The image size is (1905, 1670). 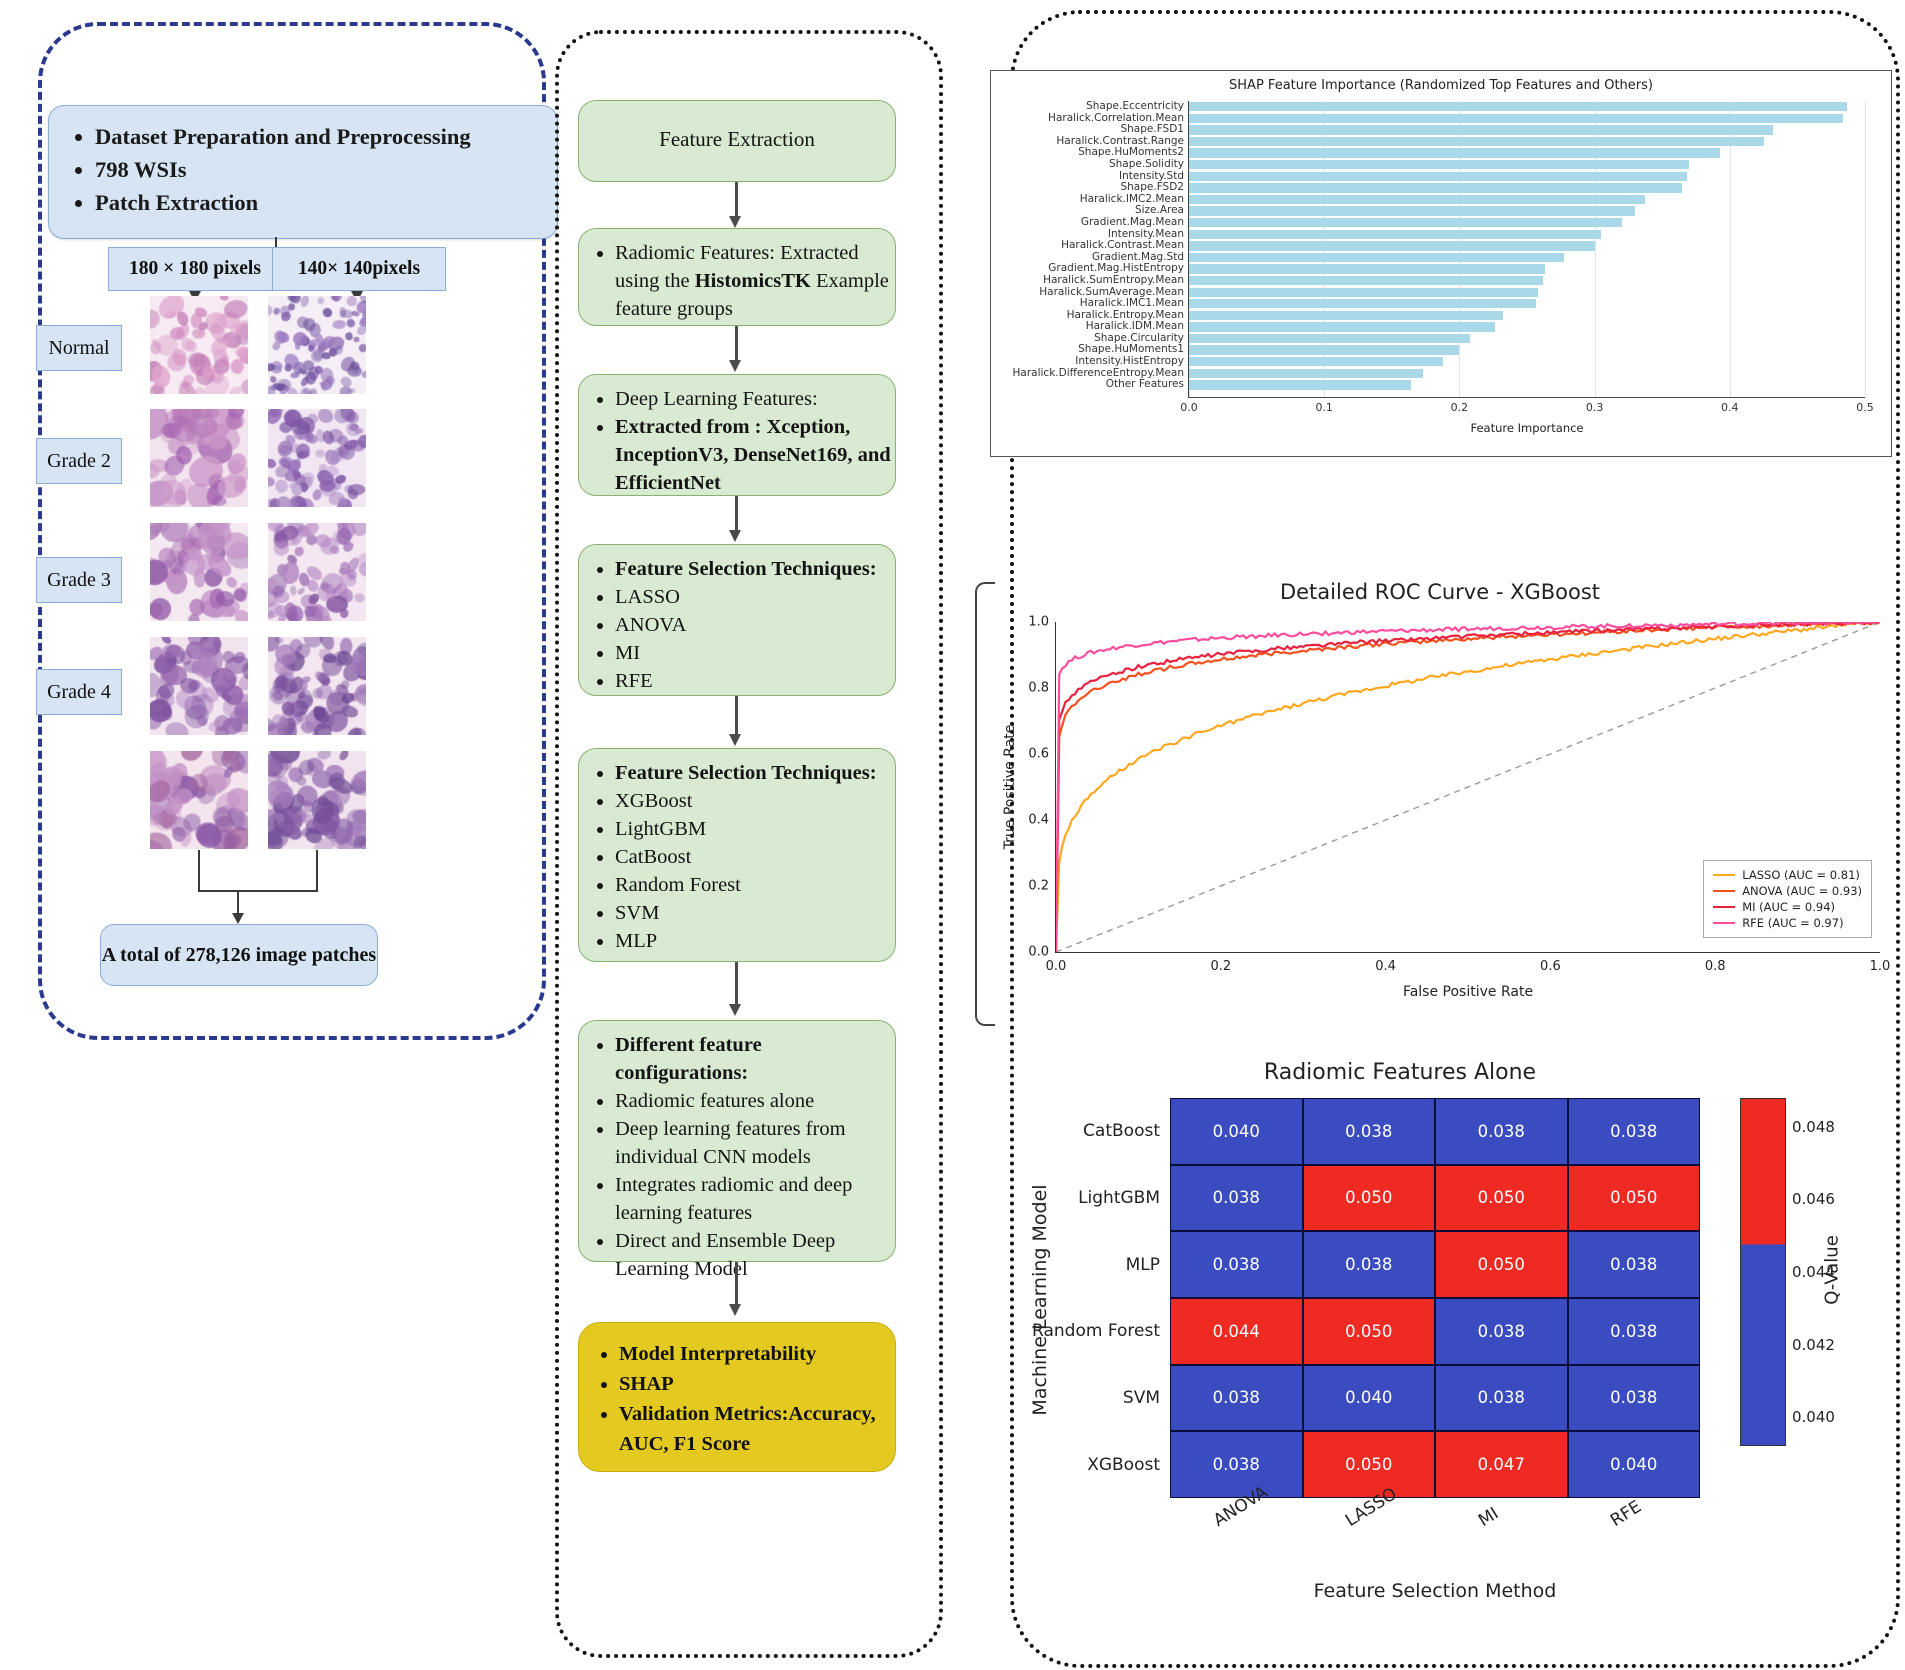 I want to click on shap-x-tick: 0.1, so click(x=1324, y=407).